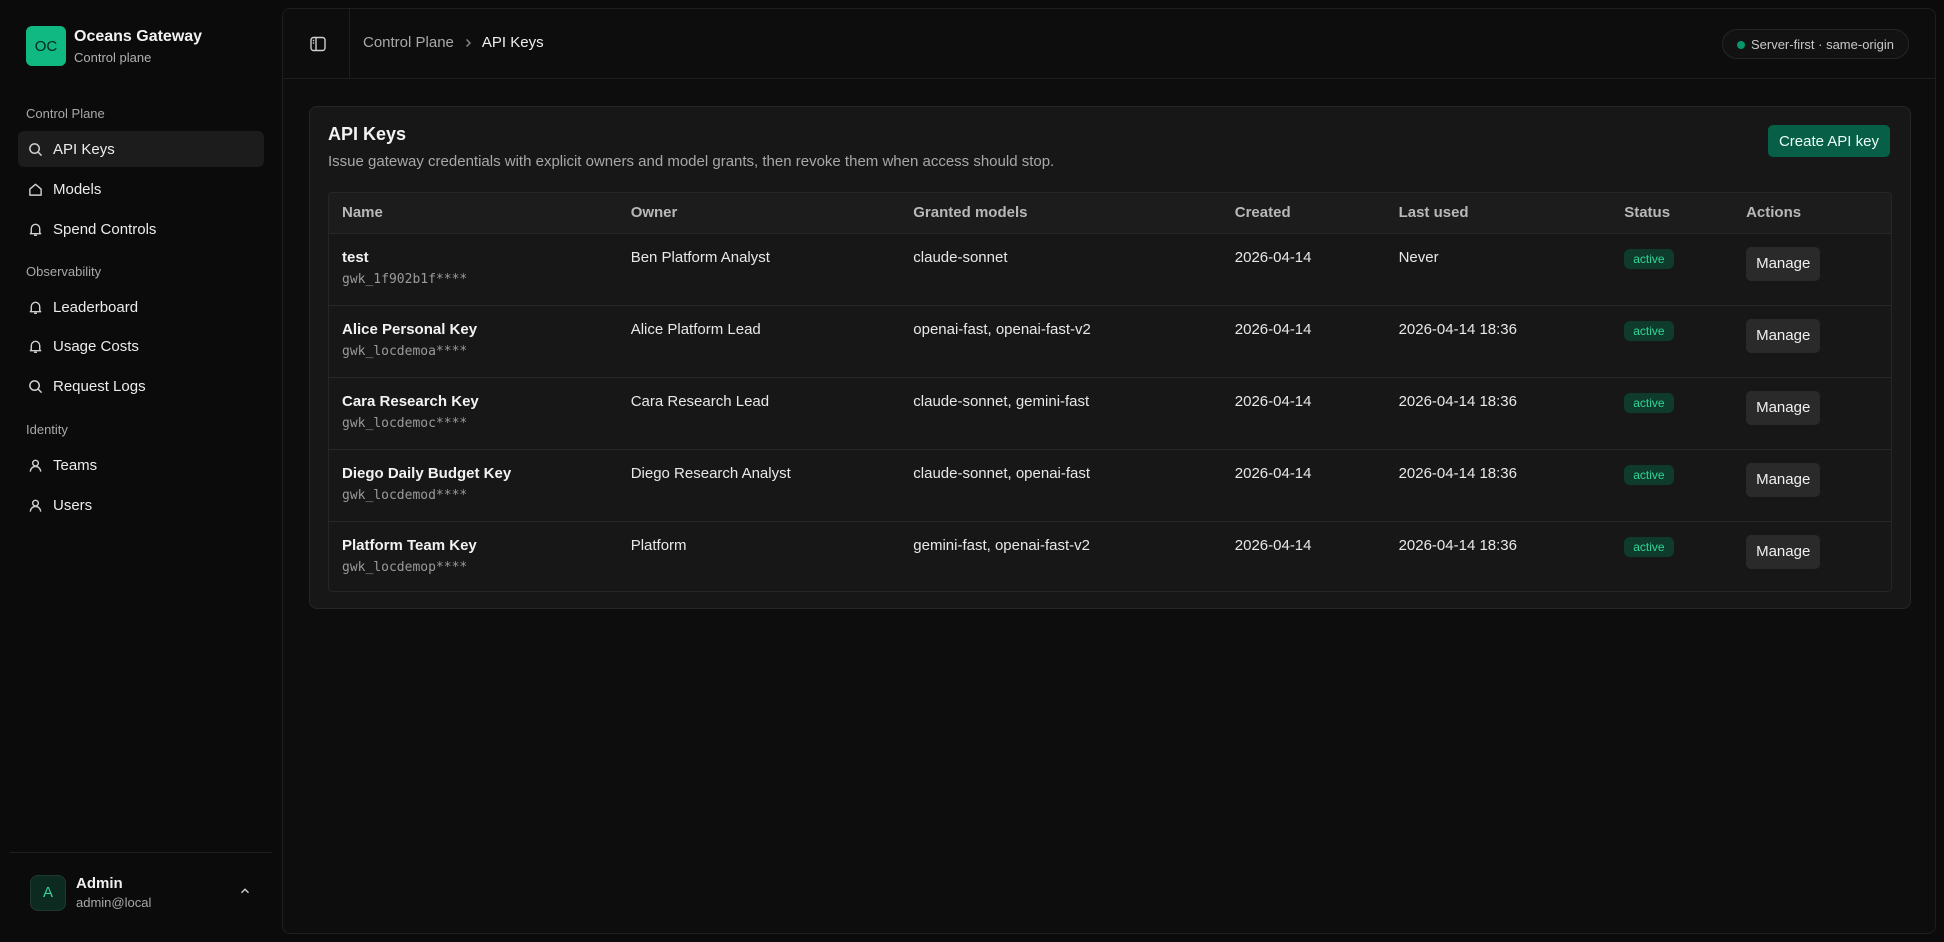  I want to click on sidebar-item-label: Leaderboard, so click(96, 307).